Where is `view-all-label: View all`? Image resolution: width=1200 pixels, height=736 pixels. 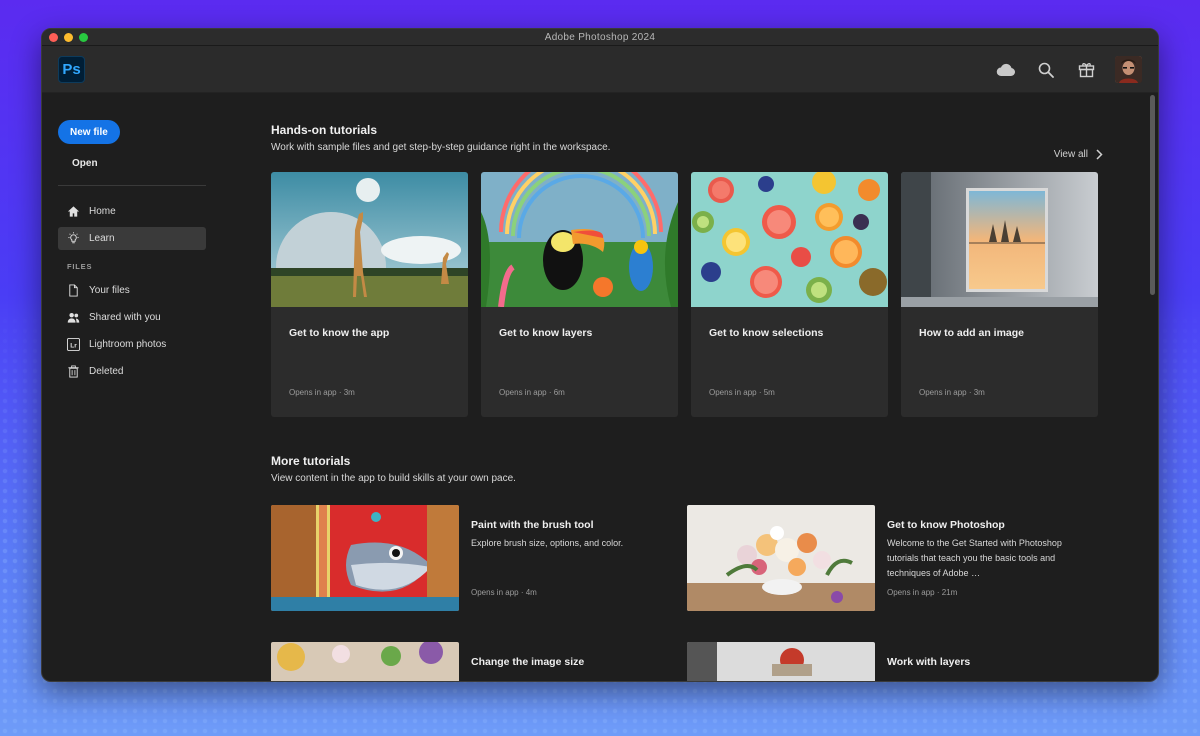 view-all-label: View all is located at coordinates (1070, 154).